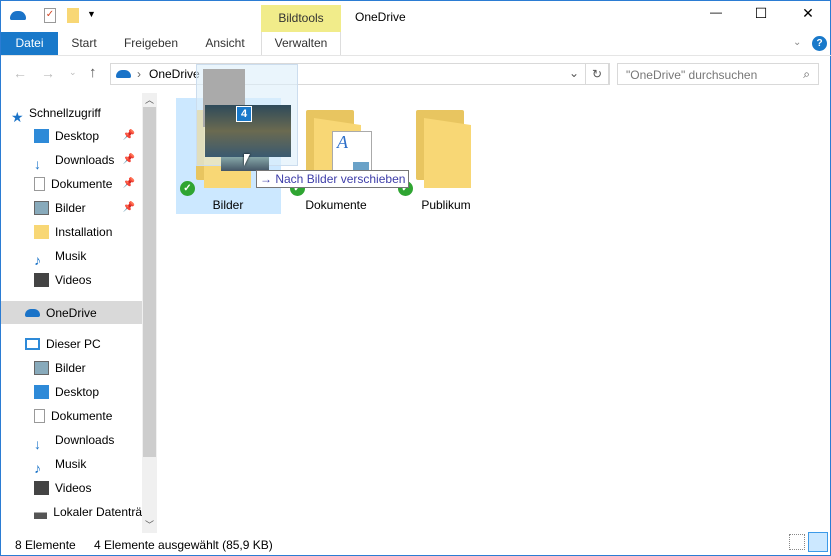 Image resolution: width=831 pixels, height=556 pixels. What do you see at coordinates (73, 72) in the screenshot?
I see `recent-dropdown: ⌄` at bounding box center [73, 72].